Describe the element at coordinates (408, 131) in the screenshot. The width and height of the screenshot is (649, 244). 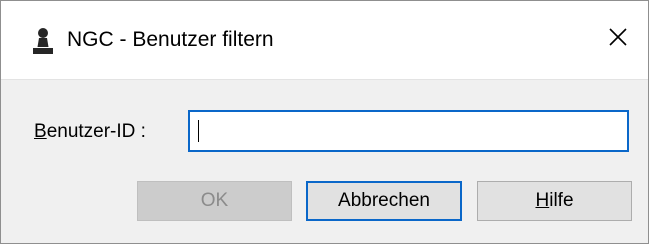
I see `user-id-input` at that location.